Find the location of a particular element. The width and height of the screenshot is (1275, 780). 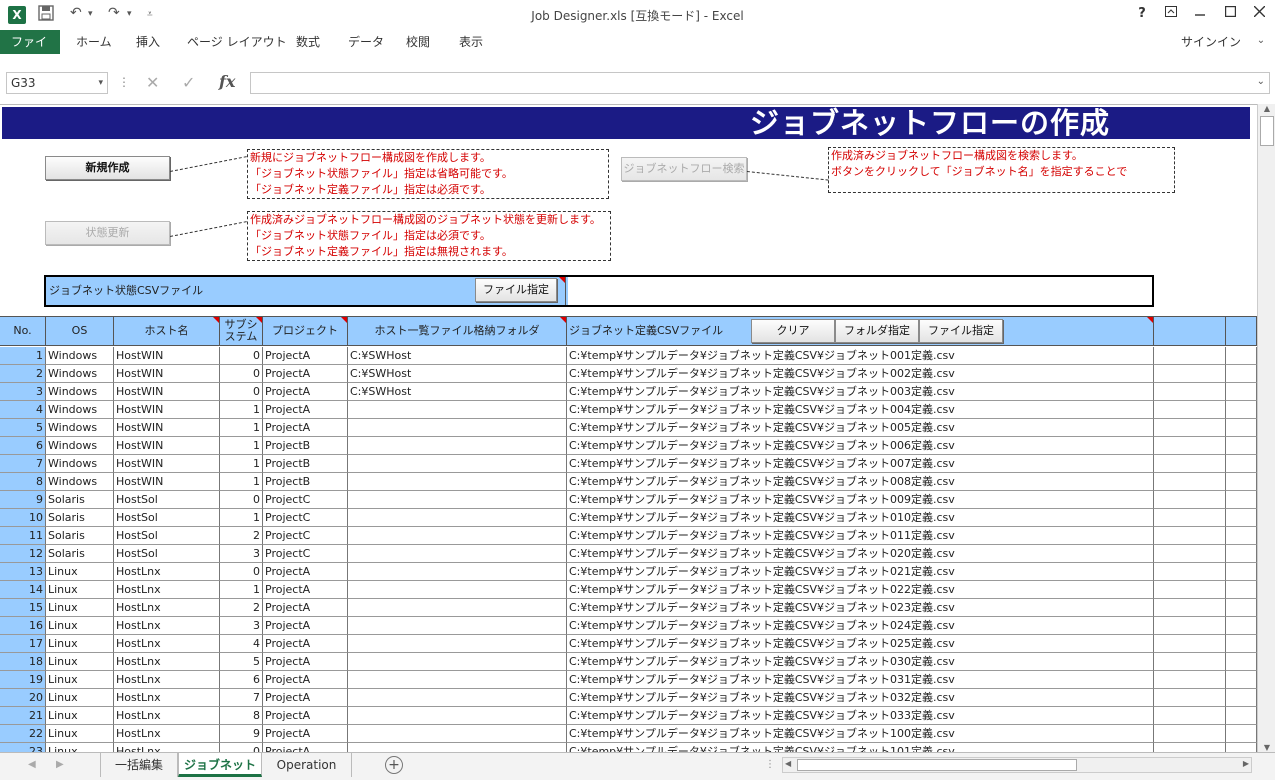

row-number: 5 is located at coordinates (23, 428).